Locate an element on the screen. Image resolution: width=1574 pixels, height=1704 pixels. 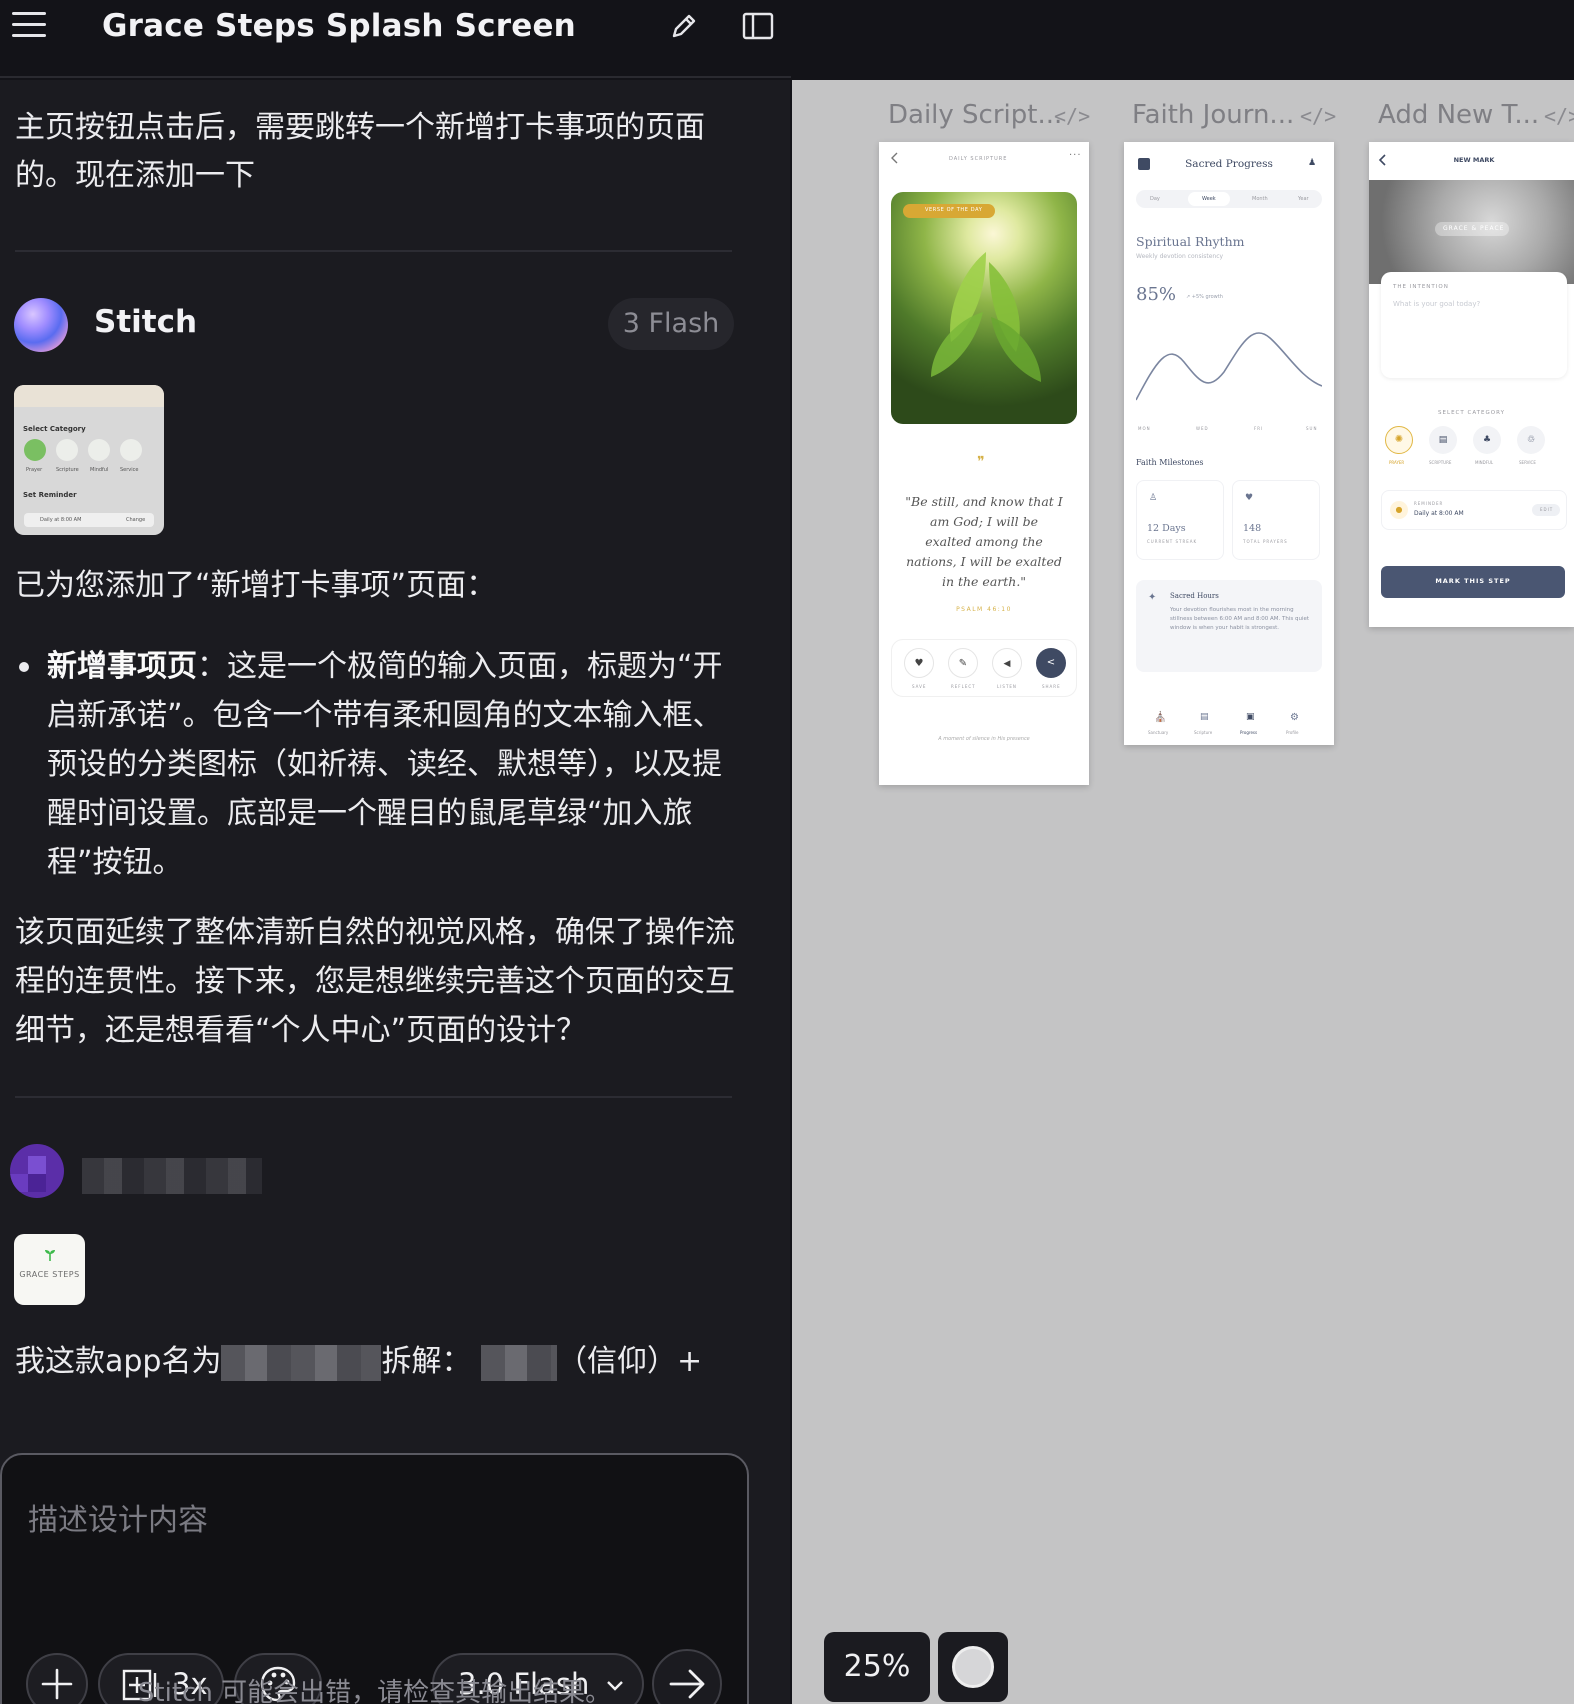
record-circle-icon is located at coordinates (973, 1667).